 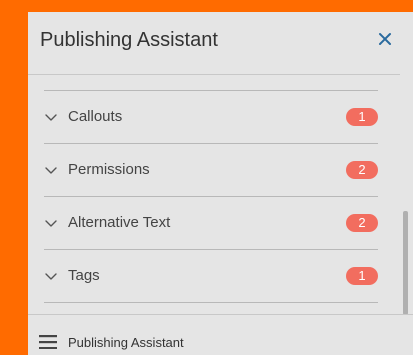 What do you see at coordinates (109, 169) in the screenshot?
I see `section-label: Permissions` at bounding box center [109, 169].